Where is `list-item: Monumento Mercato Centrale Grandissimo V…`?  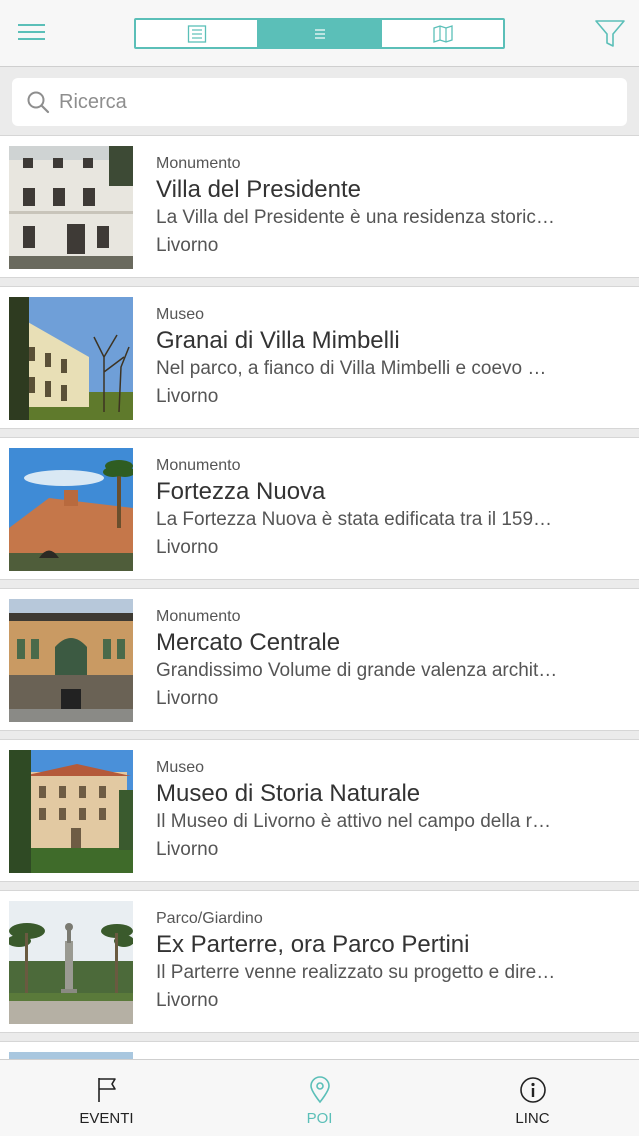
list-item: Monumento Mercato Centrale Grandissimo V… is located at coordinates (319, 659).